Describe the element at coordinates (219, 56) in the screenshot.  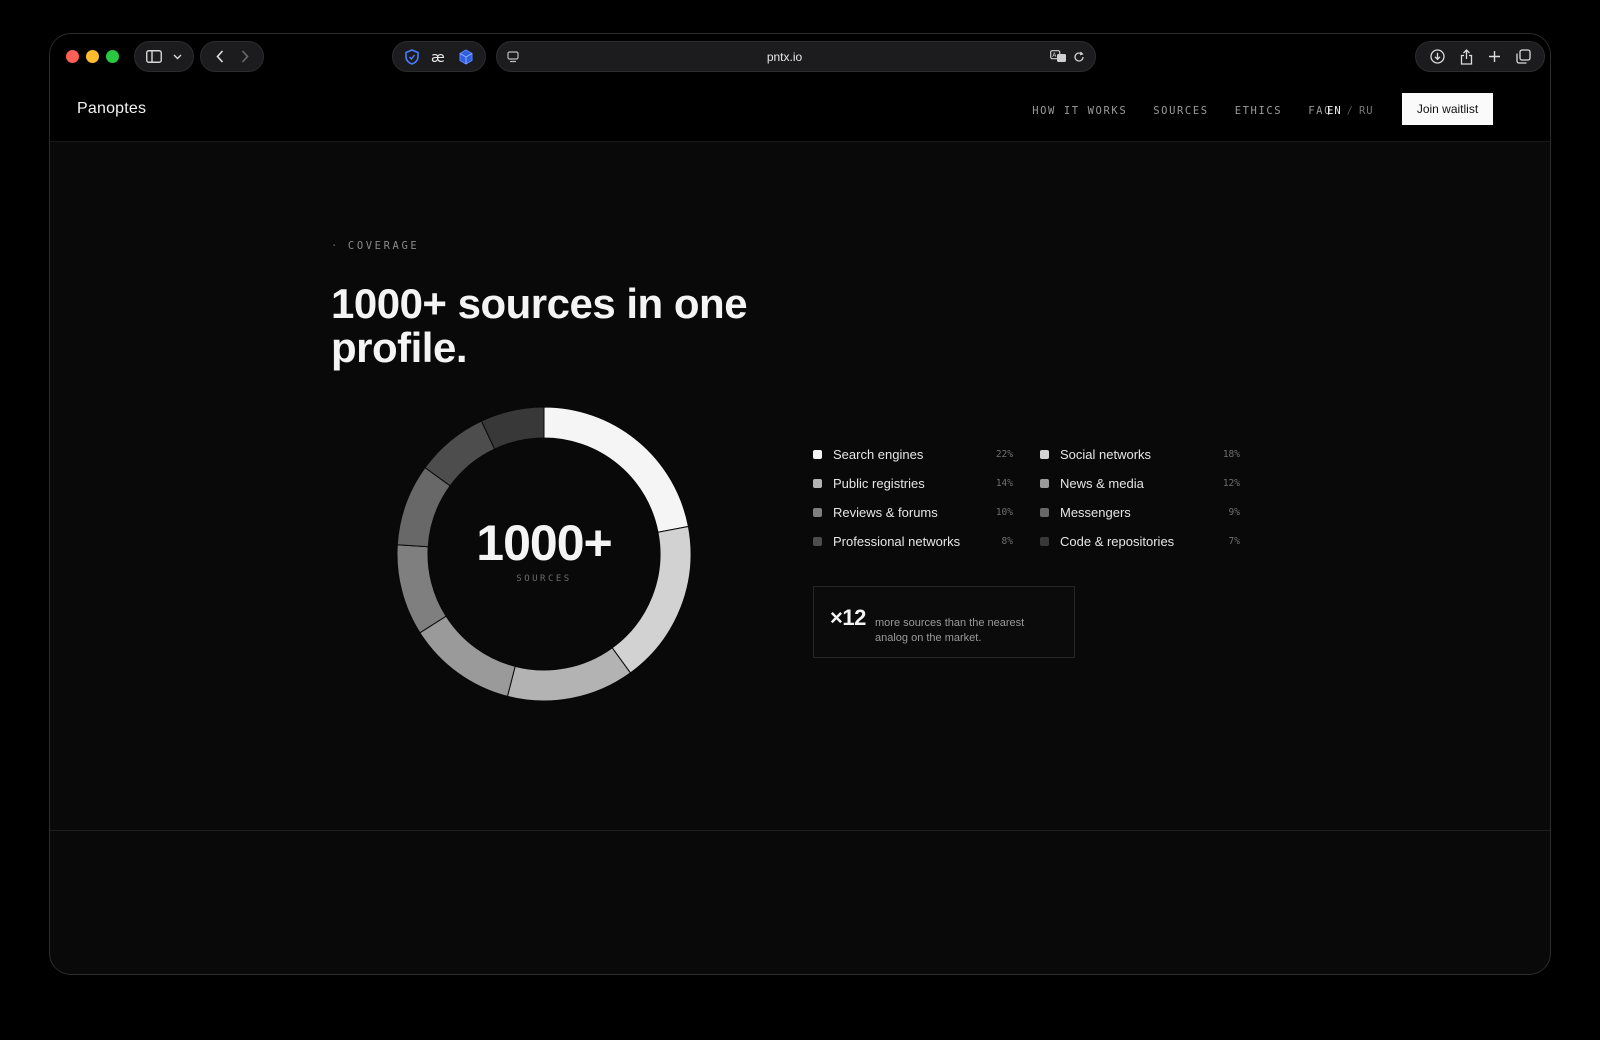
I see `back-icon` at that location.